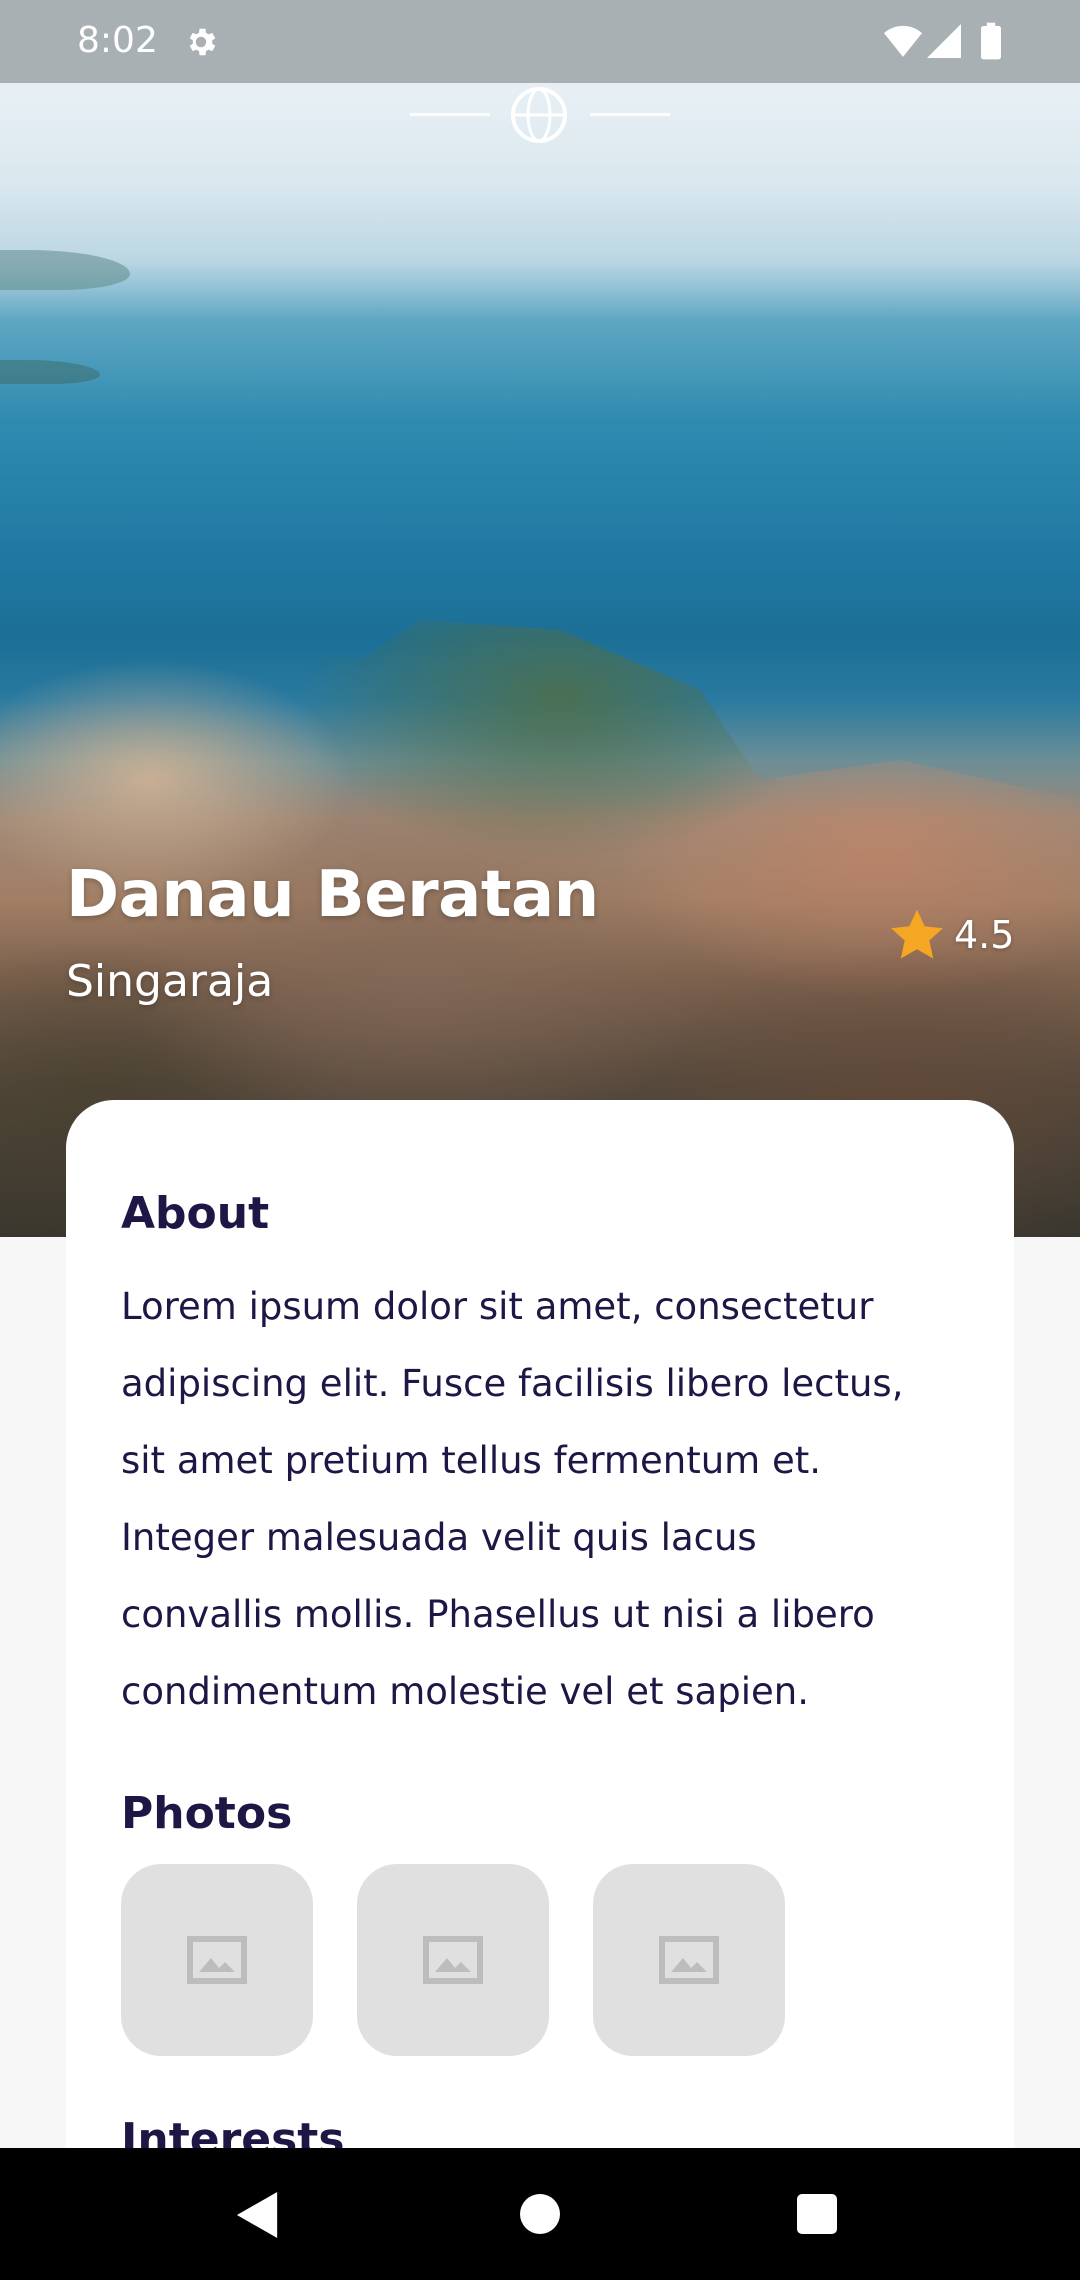 Image resolution: width=1080 pixels, height=2280 pixels. Describe the element at coordinates (630, 114) in the screenshot. I see `divider-line-right` at that location.